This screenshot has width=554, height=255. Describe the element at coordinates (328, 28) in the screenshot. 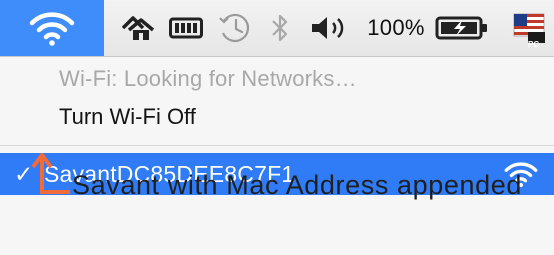

I see `volume-icon` at that location.